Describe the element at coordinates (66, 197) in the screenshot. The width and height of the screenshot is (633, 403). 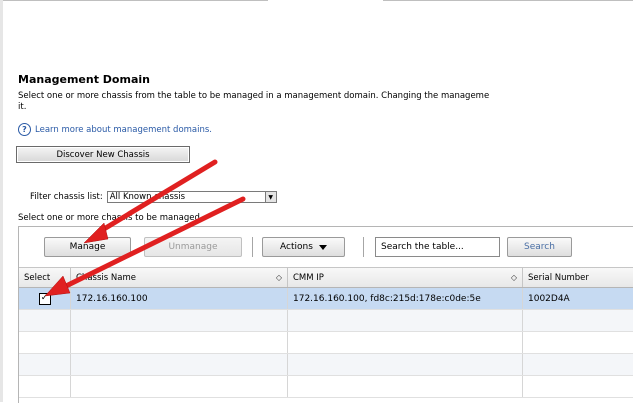
I see `filter-label: Filter chassis list:` at that location.